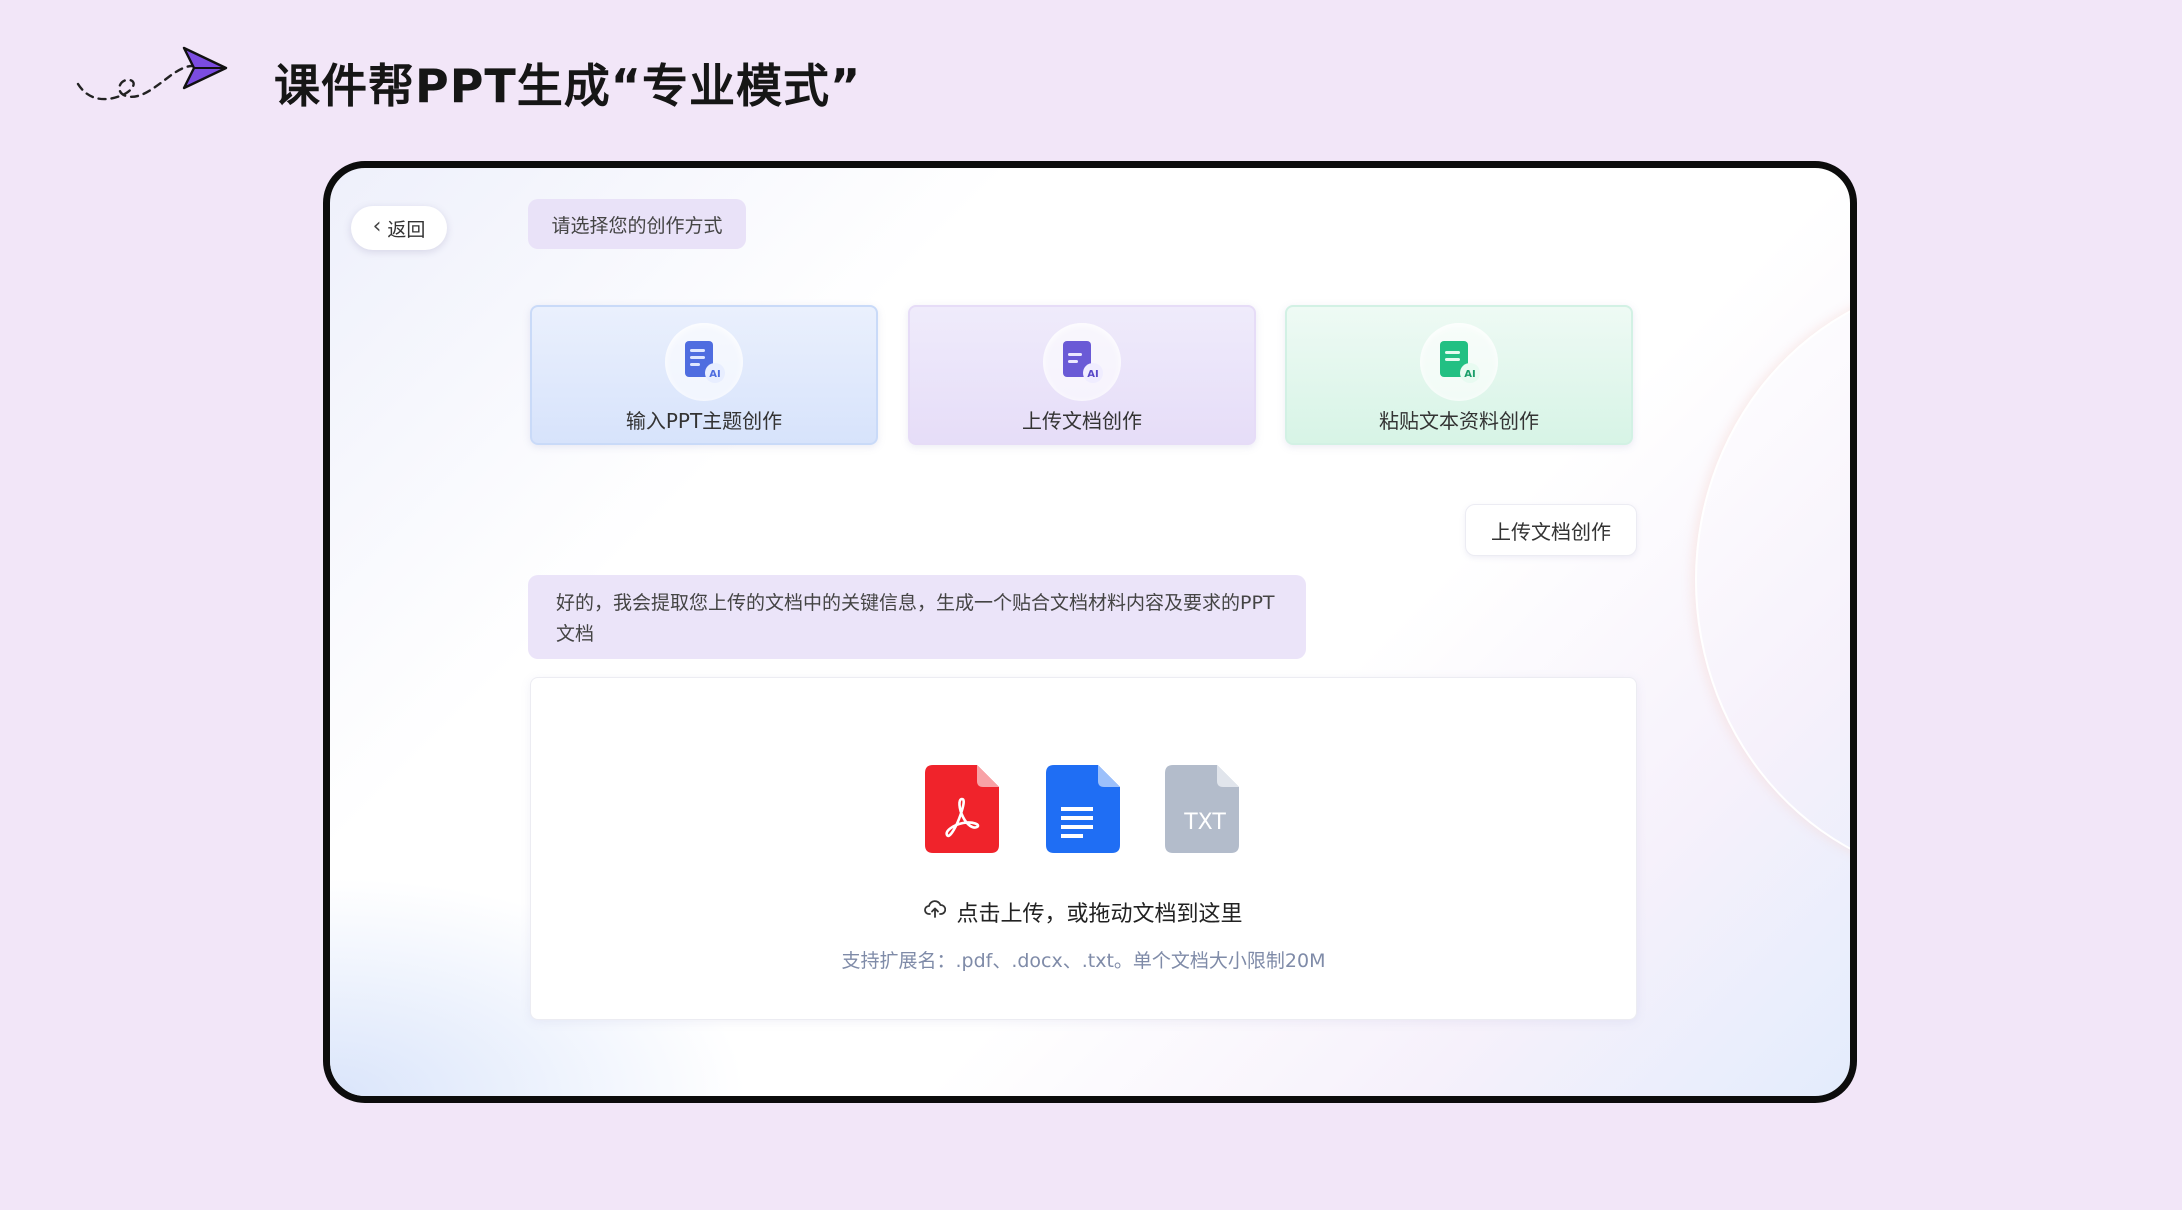 The height and width of the screenshot is (1210, 2182). Describe the element at coordinates (1083, 961) in the screenshot. I see `upload-format-note: 支持扩展名：.pdf、.docx、.txt。单个文档大小限制20M` at that location.